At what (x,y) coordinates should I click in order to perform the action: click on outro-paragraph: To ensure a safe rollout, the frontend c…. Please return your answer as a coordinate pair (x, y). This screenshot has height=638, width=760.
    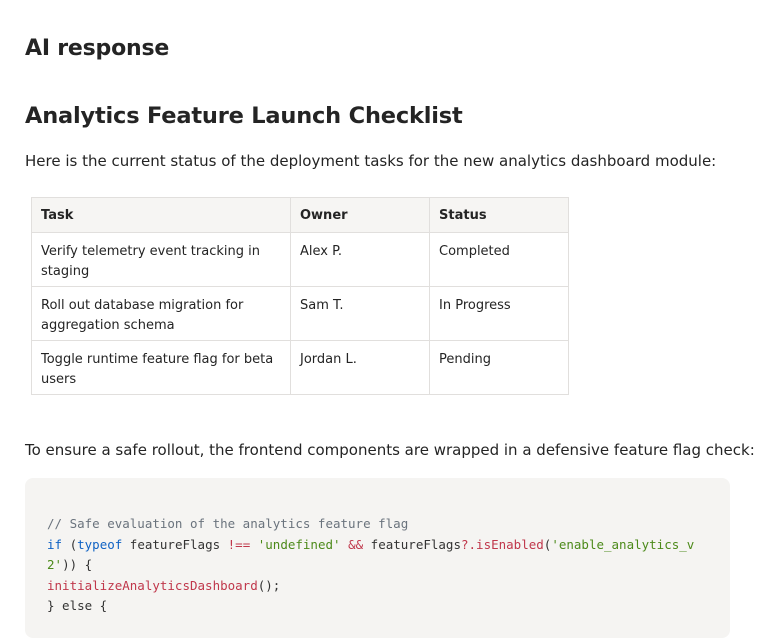
    Looking at the image, I should click on (390, 450).